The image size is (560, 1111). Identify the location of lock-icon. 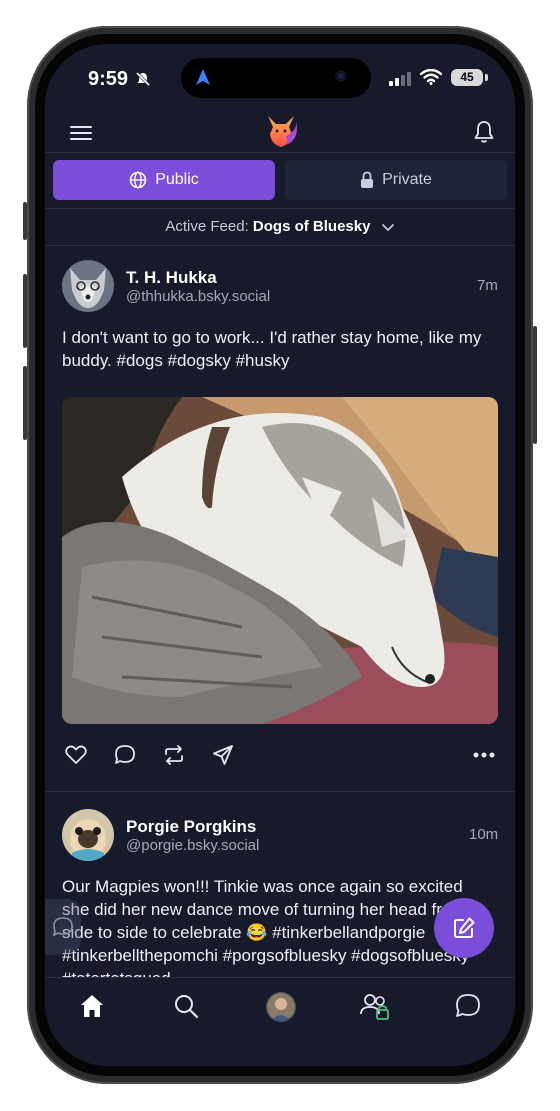
(367, 179).